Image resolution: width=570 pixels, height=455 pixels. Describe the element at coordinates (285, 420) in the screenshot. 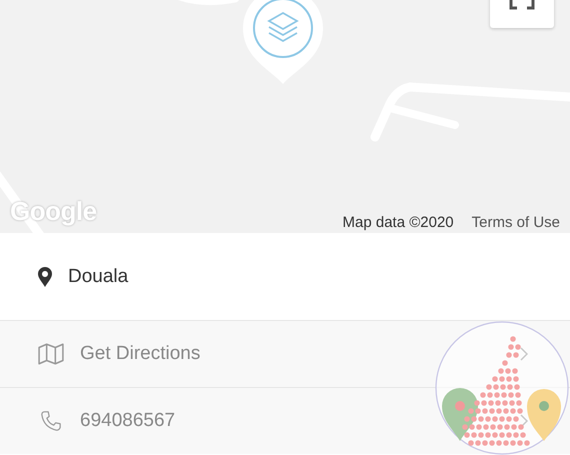

I see `action-row: 694086567` at that location.